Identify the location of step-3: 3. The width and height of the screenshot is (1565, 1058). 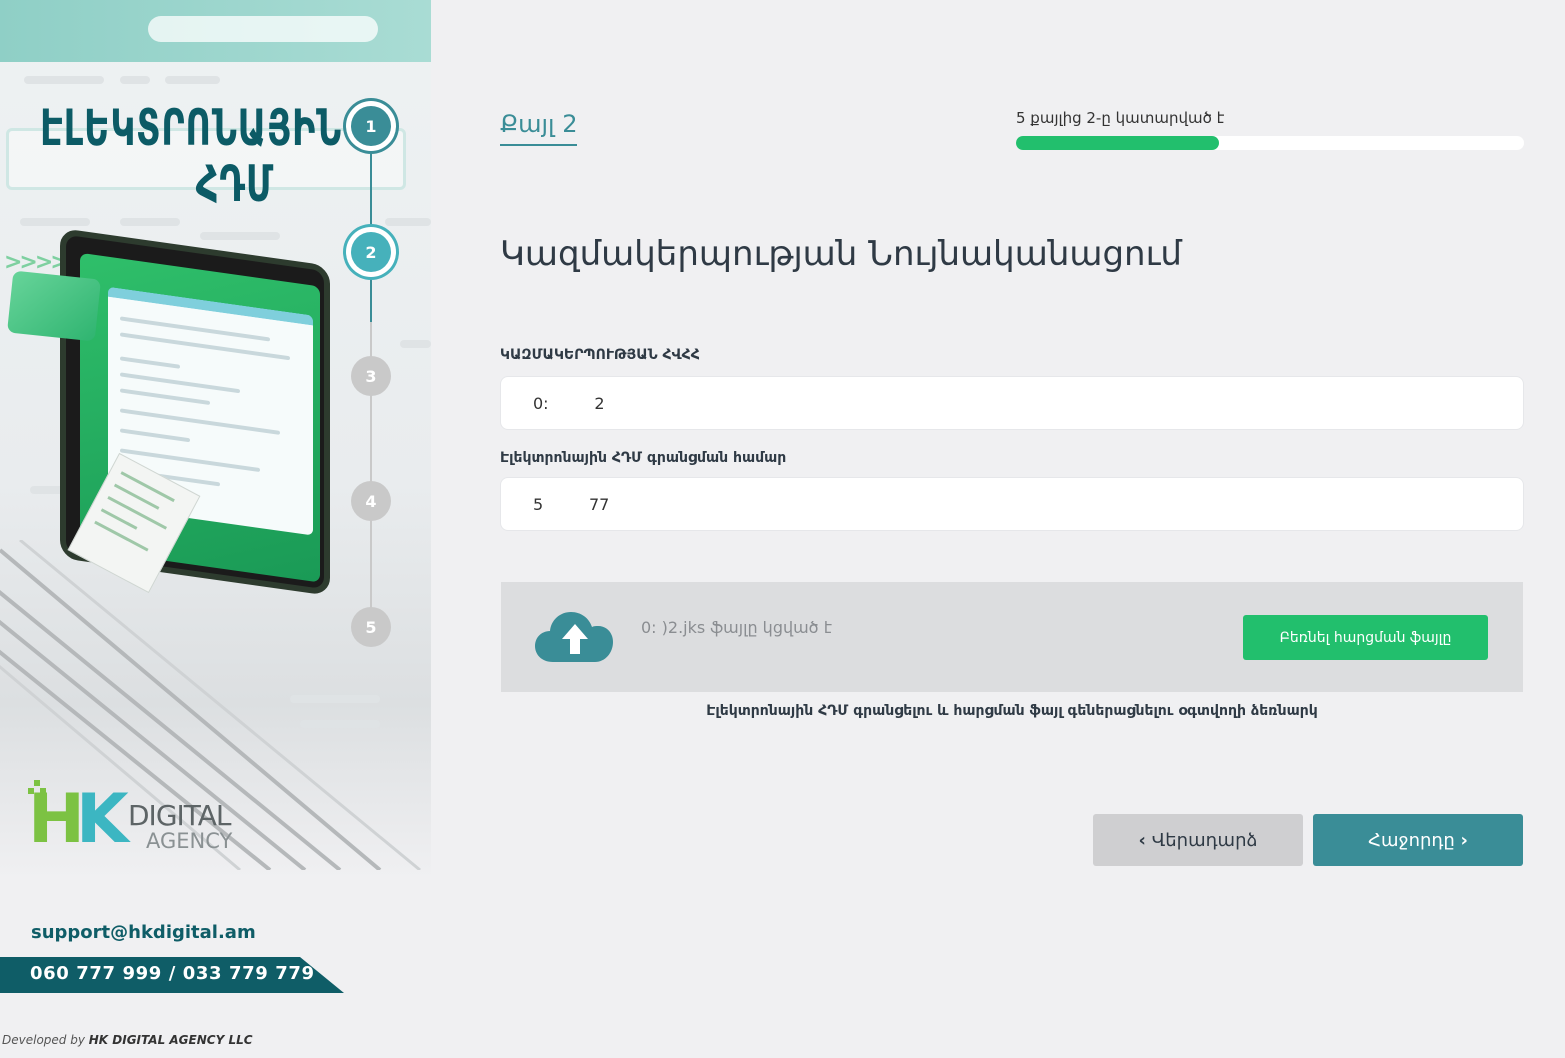
(371, 376).